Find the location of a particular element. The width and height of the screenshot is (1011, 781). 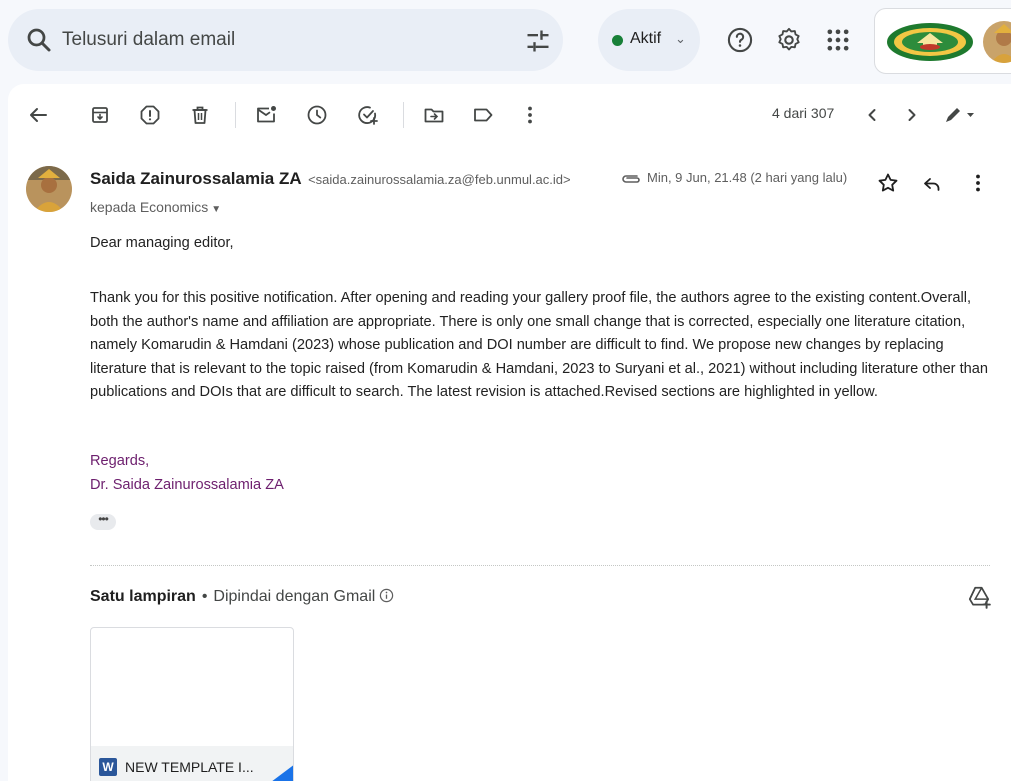

pagination-count: 4 dari 307 is located at coordinates (803, 113).